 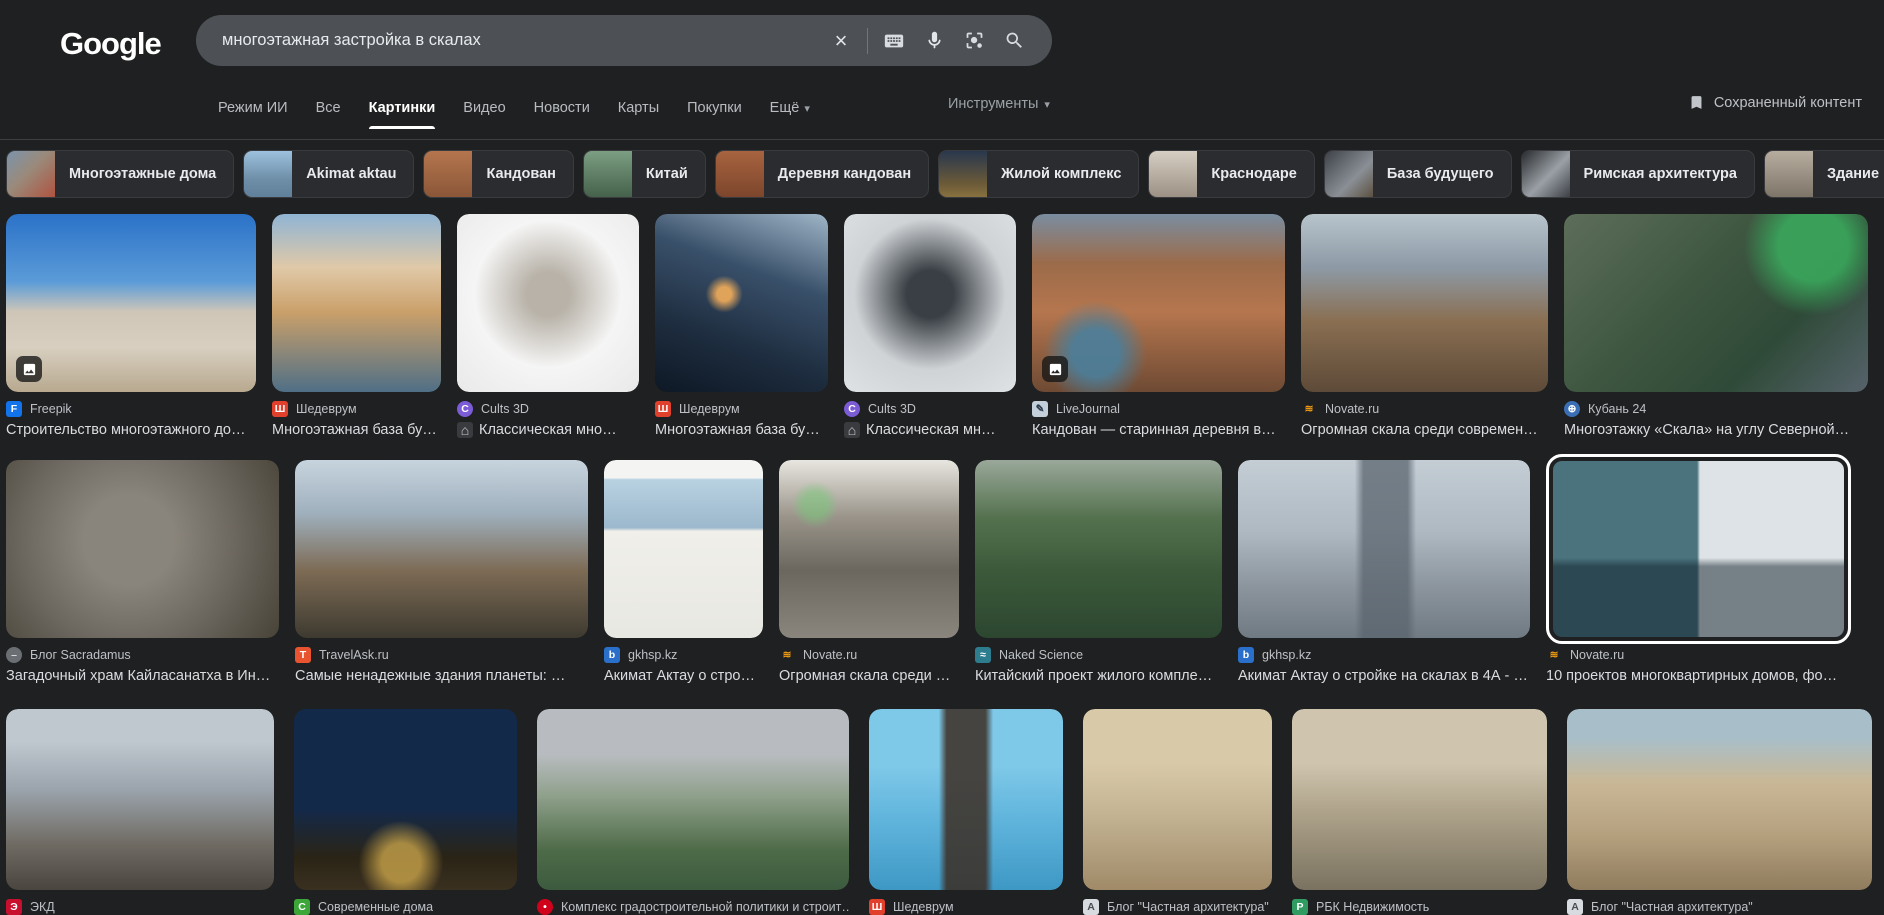 I want to click on result-source-link: F Freepik, so click(x=131, y=409).